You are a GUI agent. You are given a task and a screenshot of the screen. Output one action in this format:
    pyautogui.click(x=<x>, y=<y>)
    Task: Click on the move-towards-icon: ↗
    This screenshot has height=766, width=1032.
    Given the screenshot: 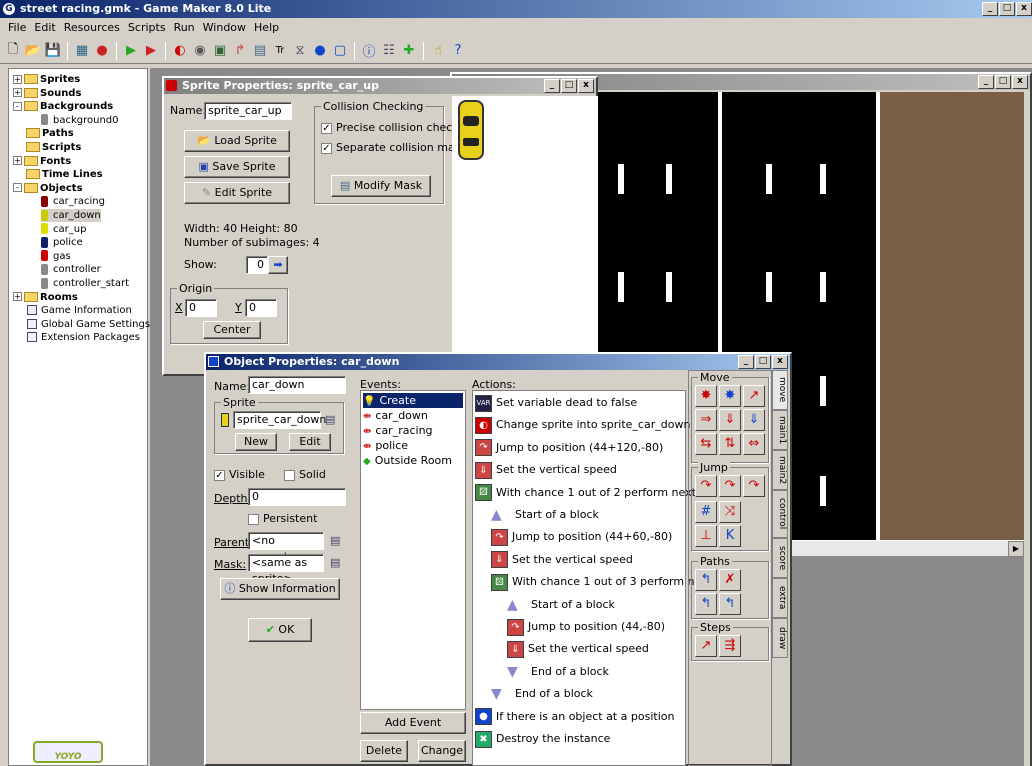 What is the action you would take?
    pyautogui.click(x=754, y=396)
    